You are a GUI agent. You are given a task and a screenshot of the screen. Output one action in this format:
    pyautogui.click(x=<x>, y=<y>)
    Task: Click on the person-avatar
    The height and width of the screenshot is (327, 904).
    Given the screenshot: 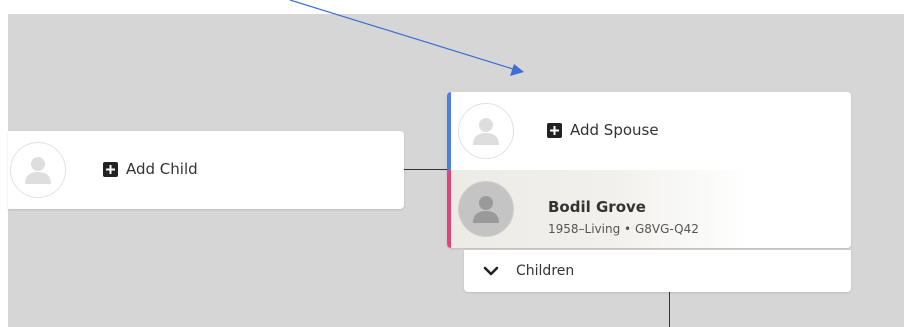 What is the action you would take?
    pyautogui.click(x=486, y=209)
    